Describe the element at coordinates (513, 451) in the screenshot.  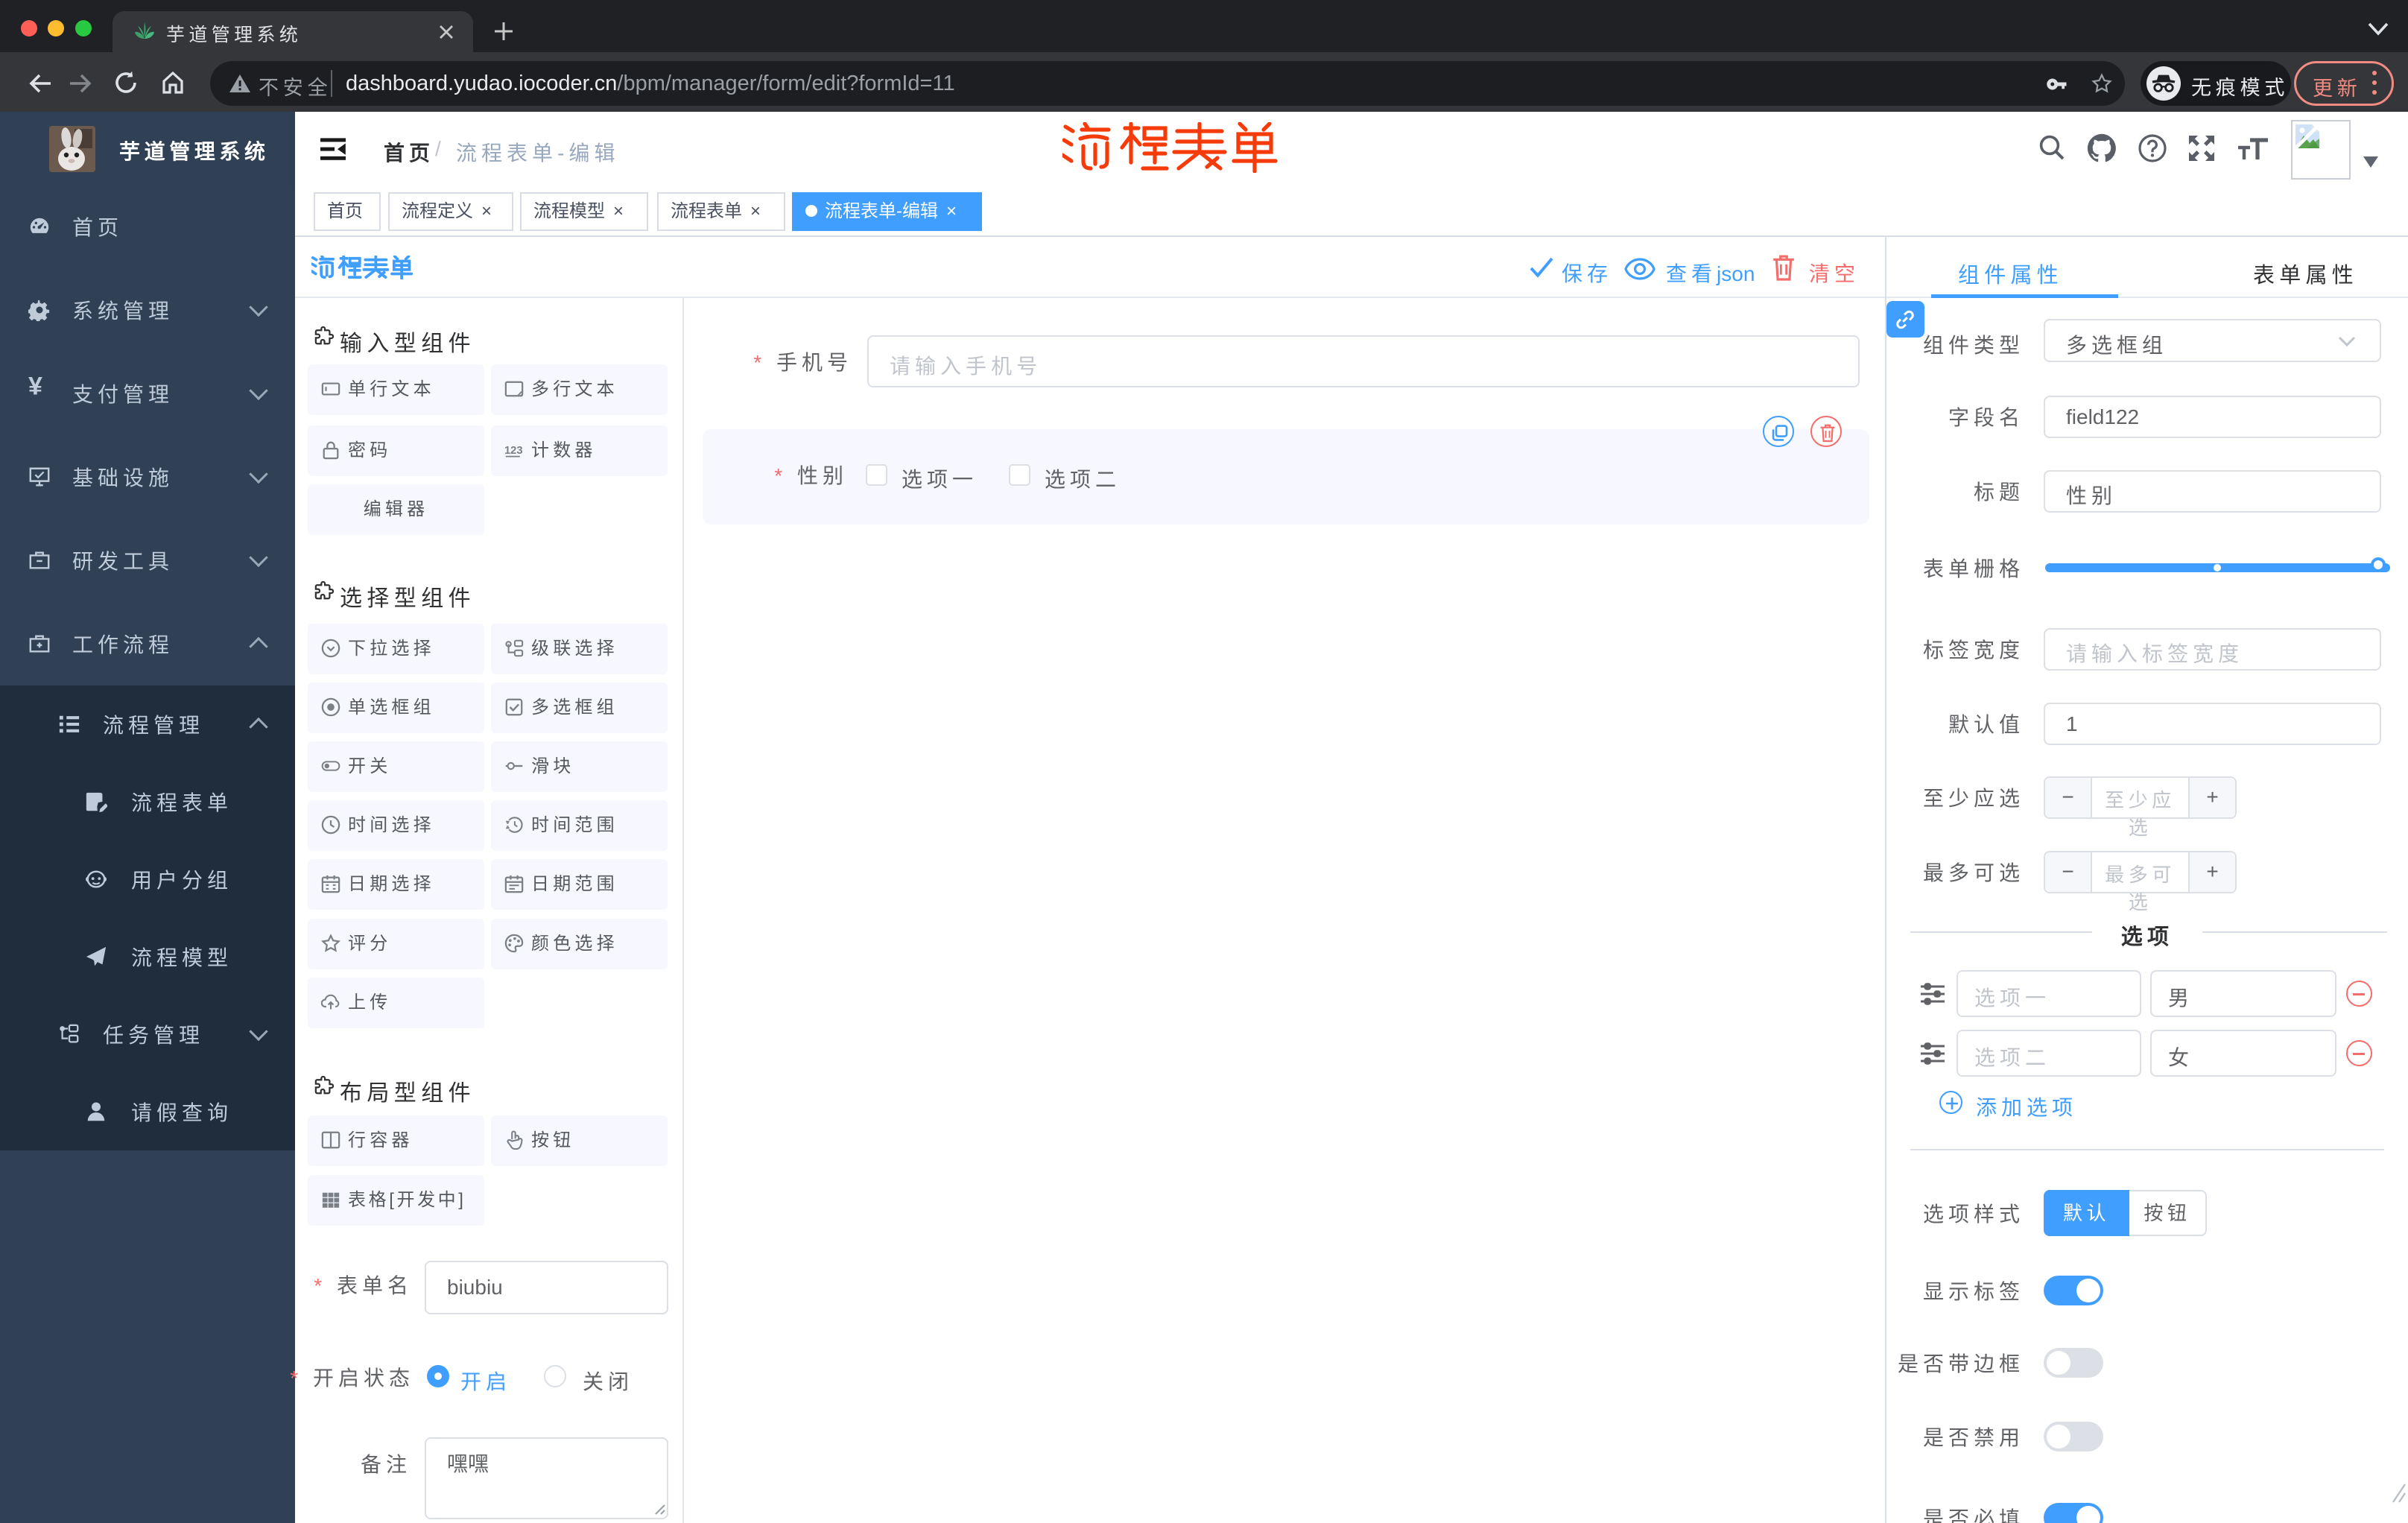
I see `svg-text: 123` at that location.